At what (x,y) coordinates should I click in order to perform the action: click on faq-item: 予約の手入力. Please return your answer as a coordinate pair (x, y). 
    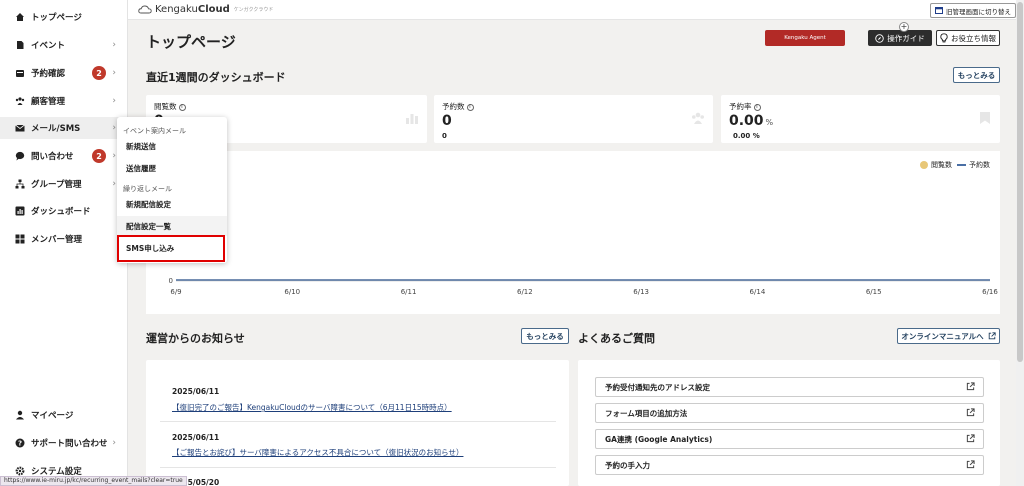
    Looking at the image, I should click on (789, 465).